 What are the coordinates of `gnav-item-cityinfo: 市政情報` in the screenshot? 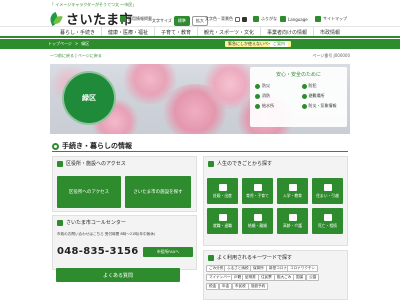 It's located at (329, 31).